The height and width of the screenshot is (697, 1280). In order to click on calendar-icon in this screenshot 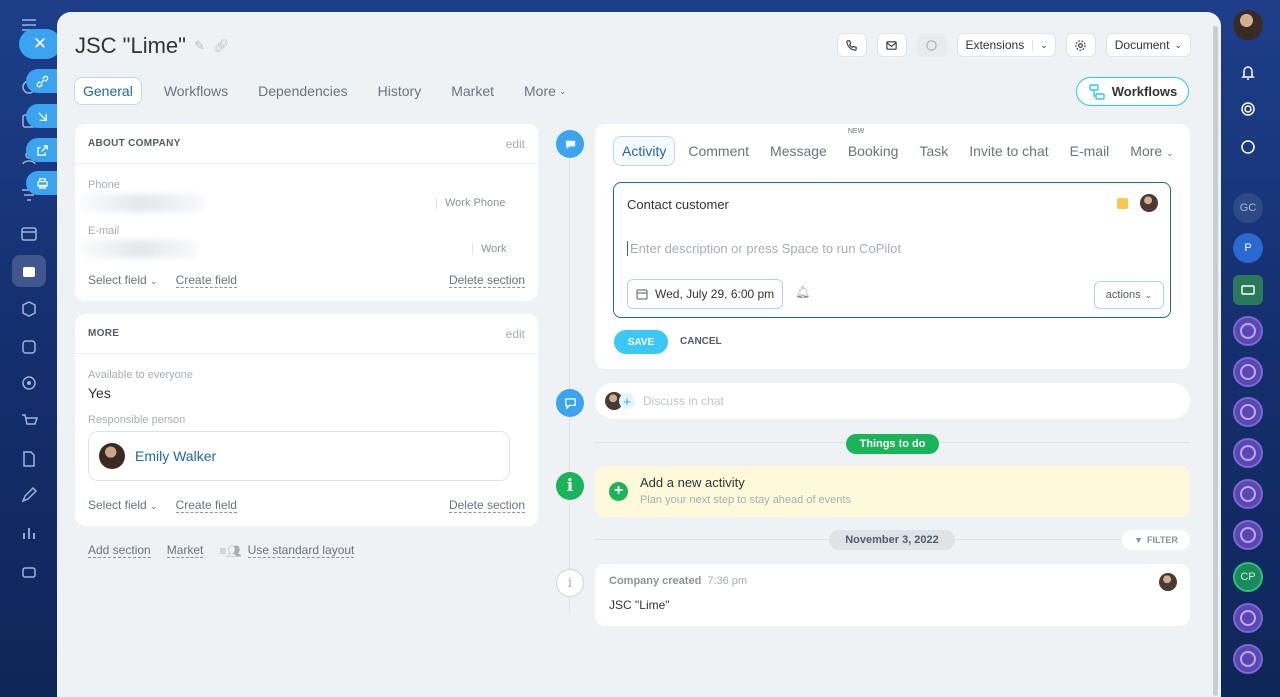, I will do `click(29, 233)`.